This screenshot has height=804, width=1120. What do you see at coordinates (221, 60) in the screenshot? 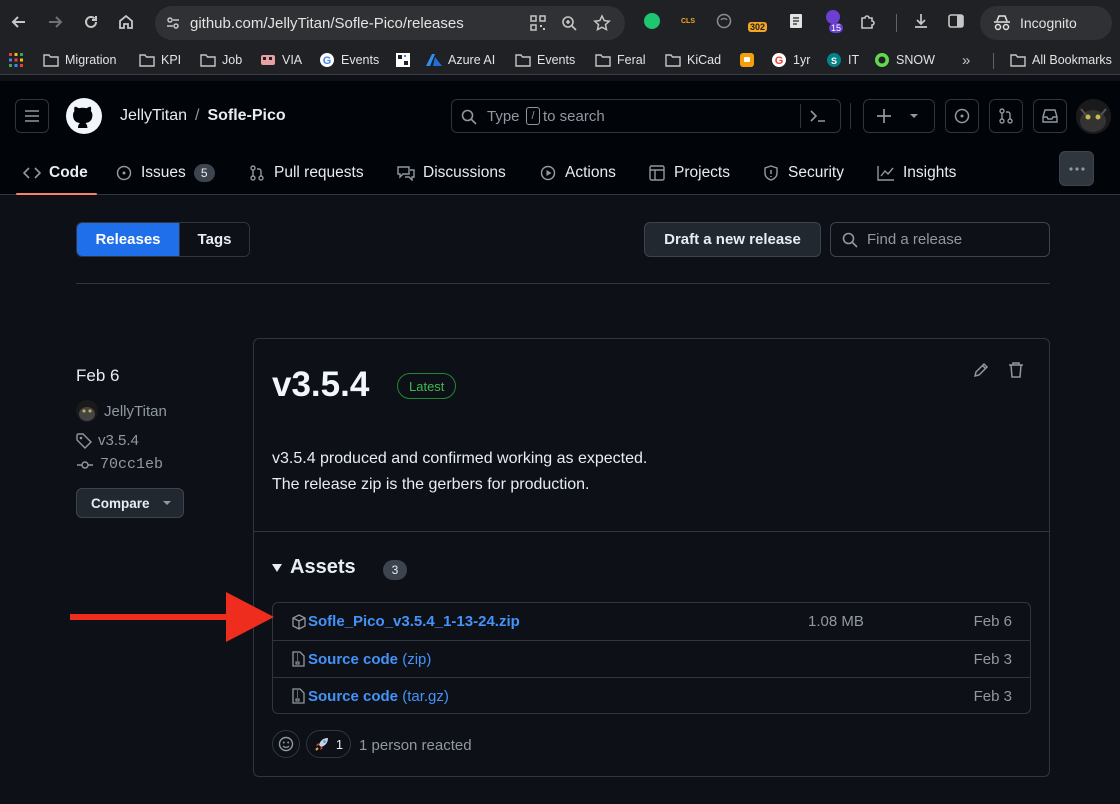
I see `bookmark-job: Job` at bounding box center [221, 60].